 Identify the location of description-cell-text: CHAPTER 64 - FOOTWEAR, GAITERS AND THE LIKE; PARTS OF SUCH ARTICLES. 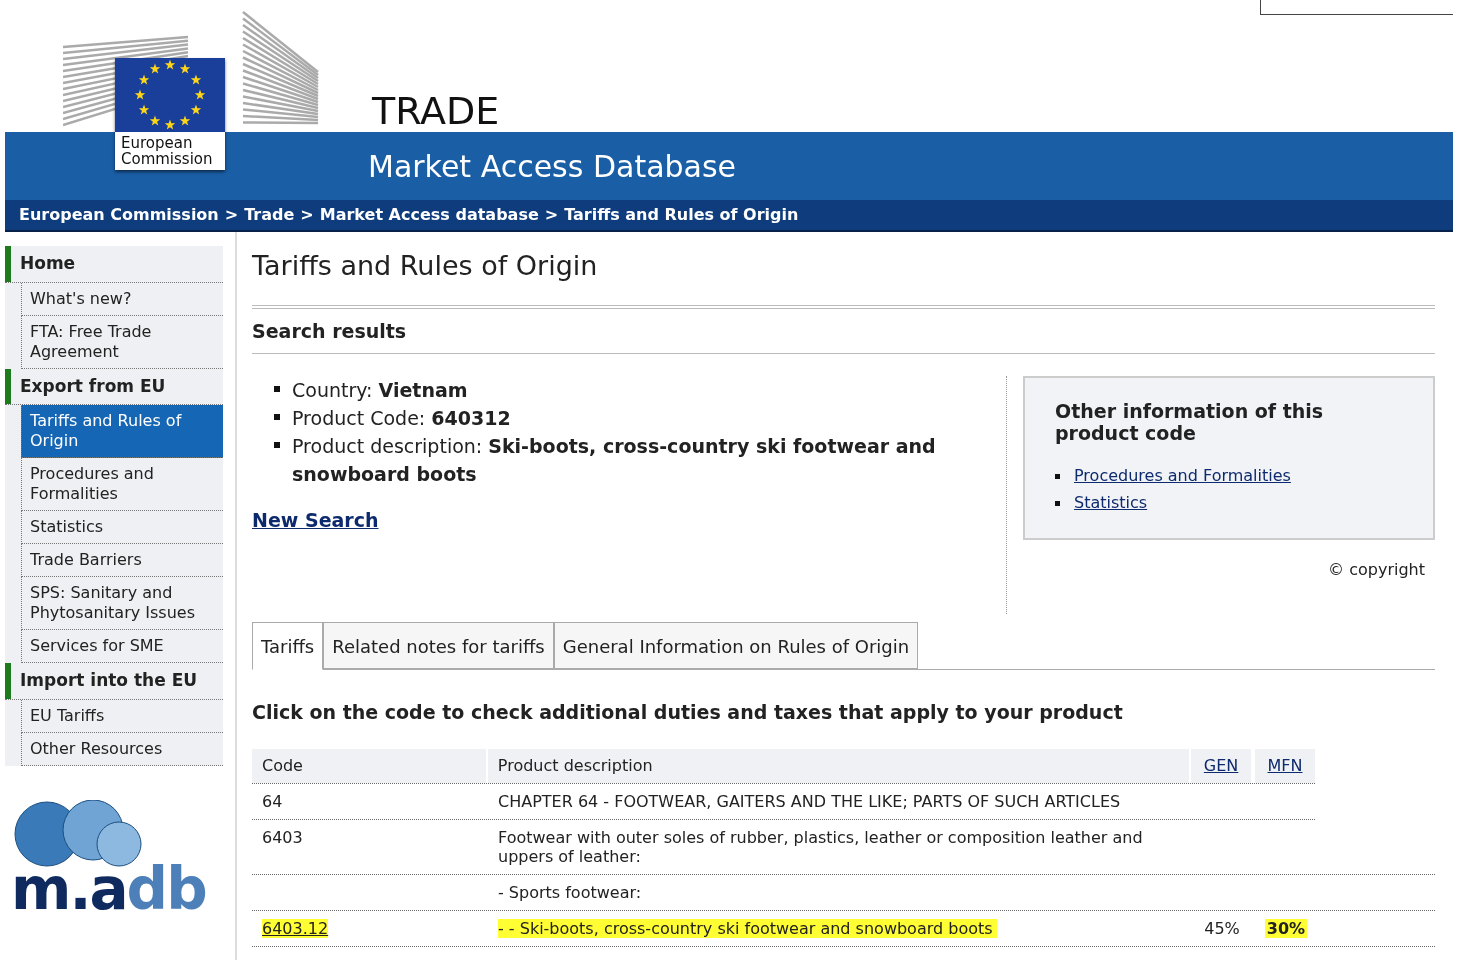
(810, 801).